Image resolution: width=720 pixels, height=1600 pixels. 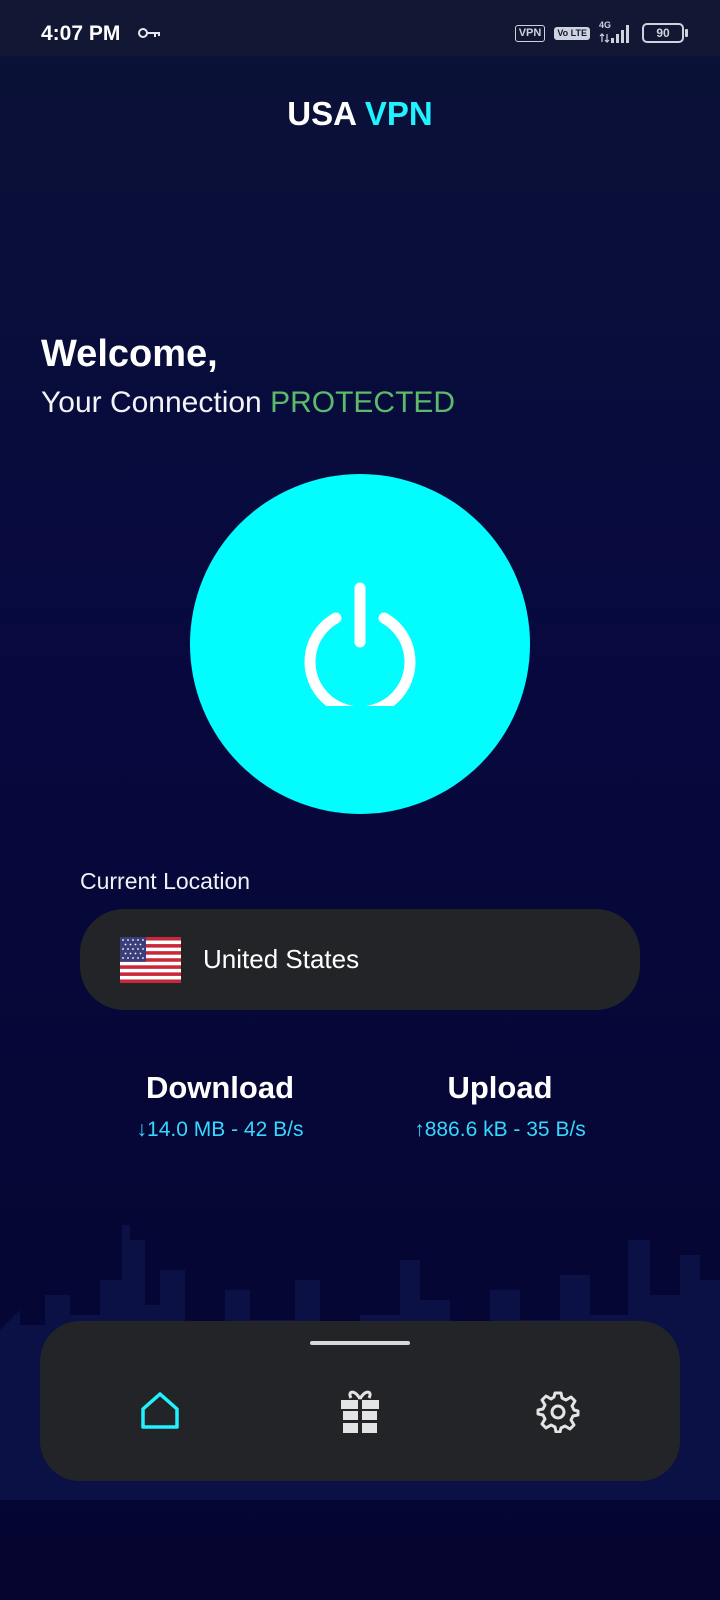 What do you see at coordinates (281, 959) in the screenshot?
I see `location-country: United States` at bounding box center [281, 959].